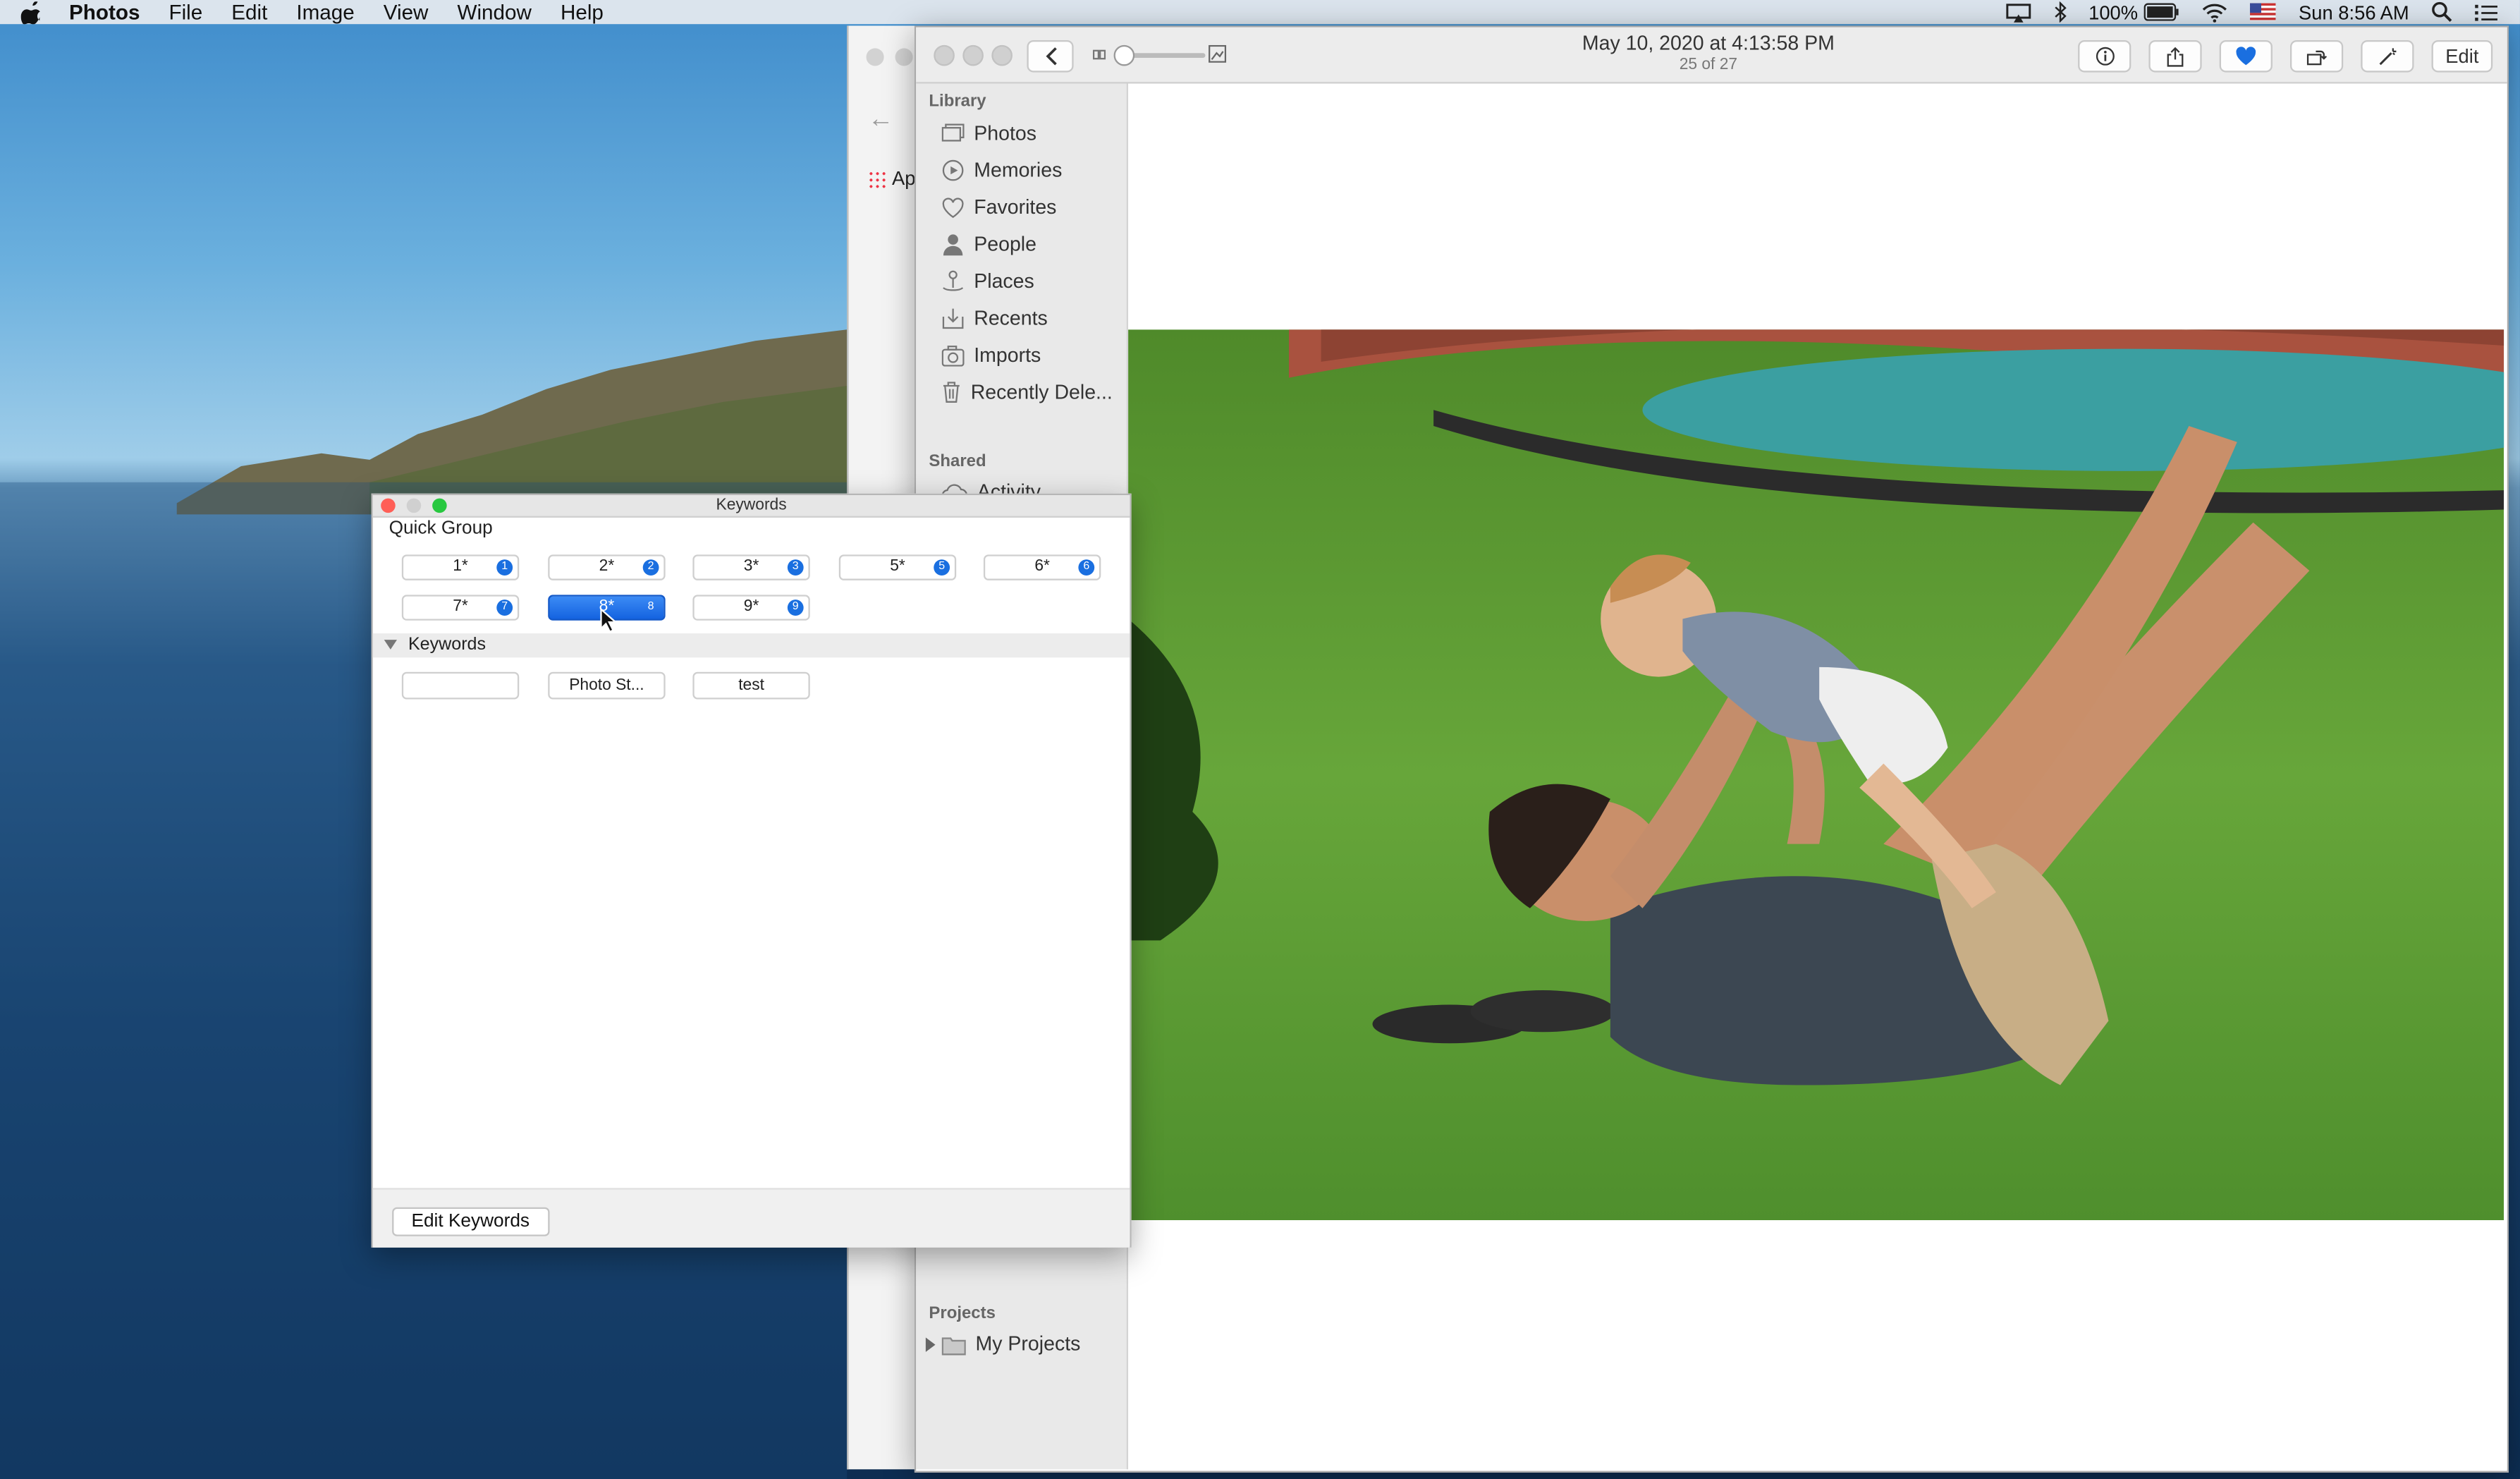 This screenshot has height=1479, width=2520. What do you see at coordinates (953, 132) in the screenshot?
I see `photos-library-icon` at bounding box center [953, 132].